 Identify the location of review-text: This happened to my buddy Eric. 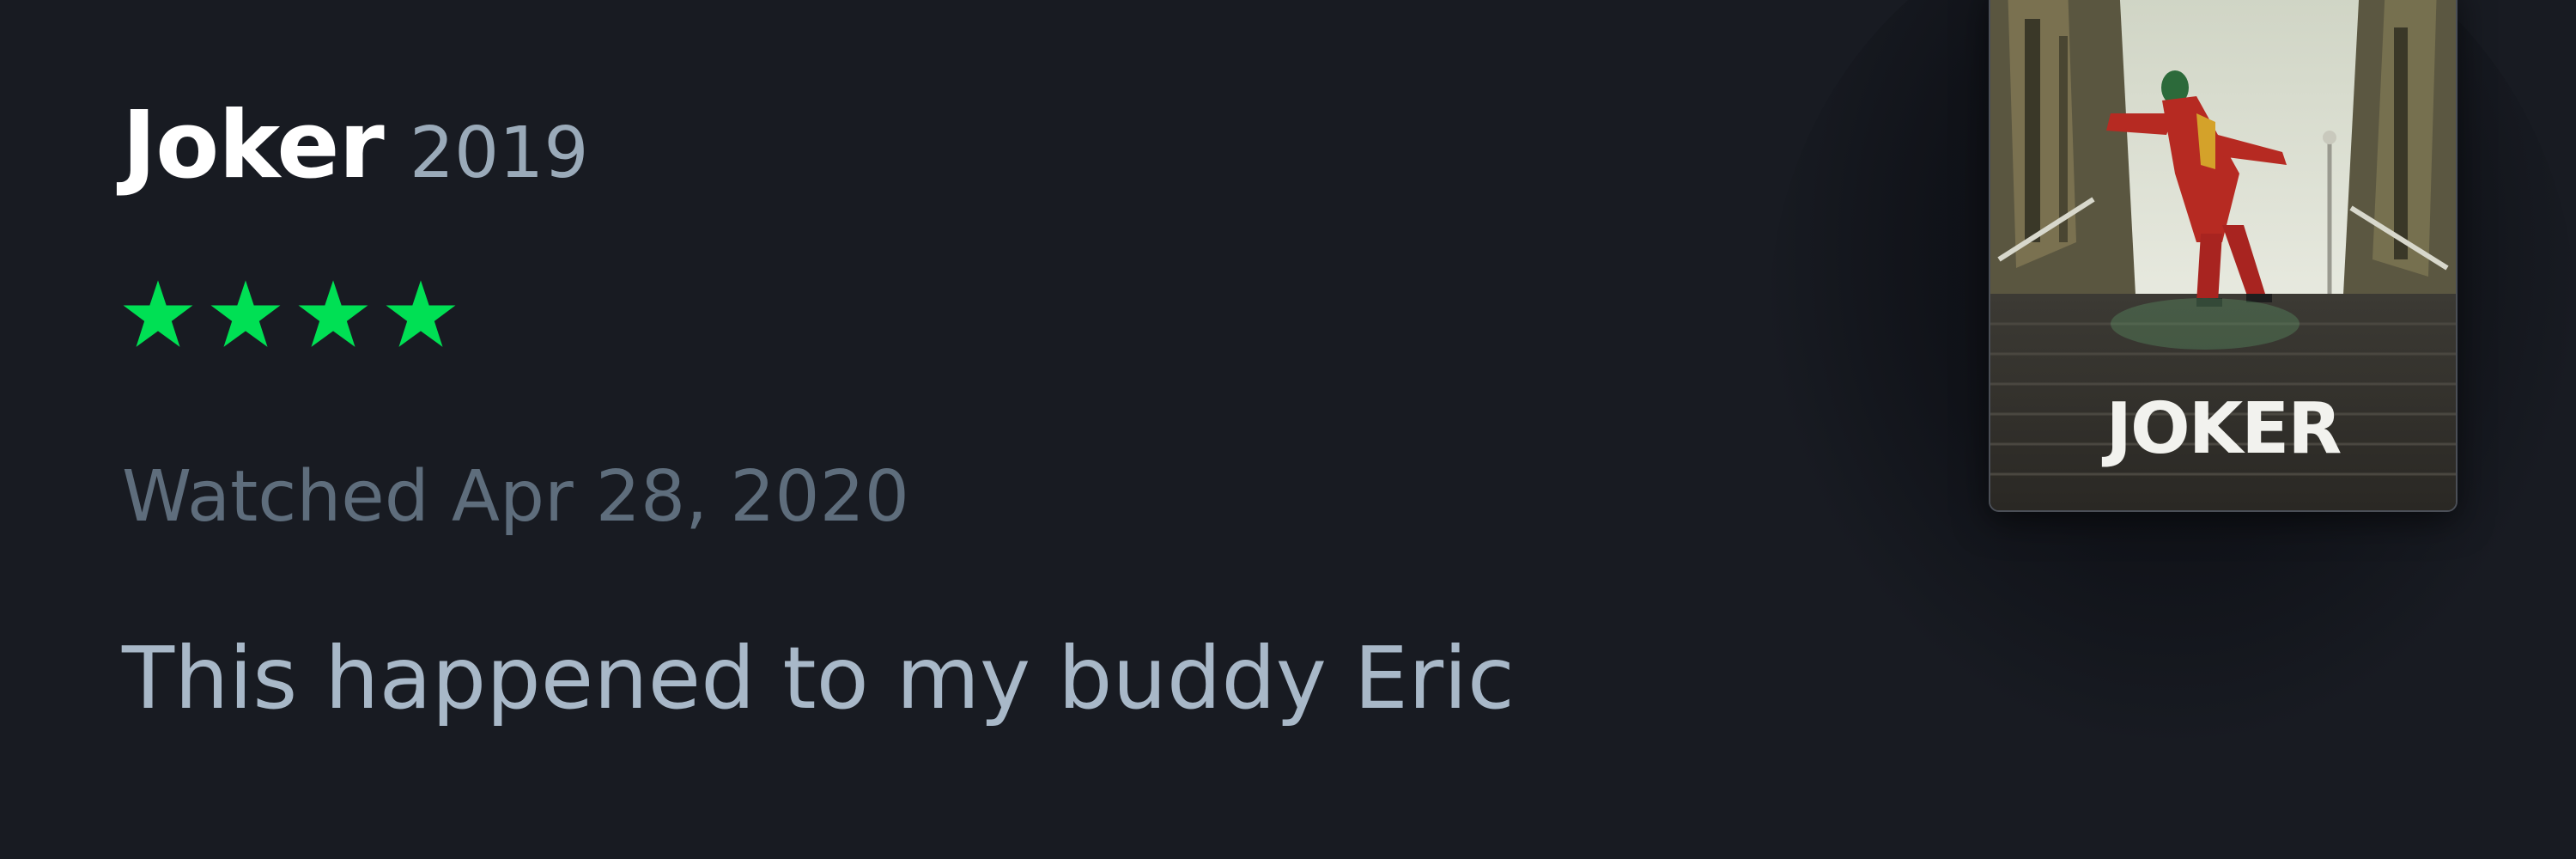
(819, 678).